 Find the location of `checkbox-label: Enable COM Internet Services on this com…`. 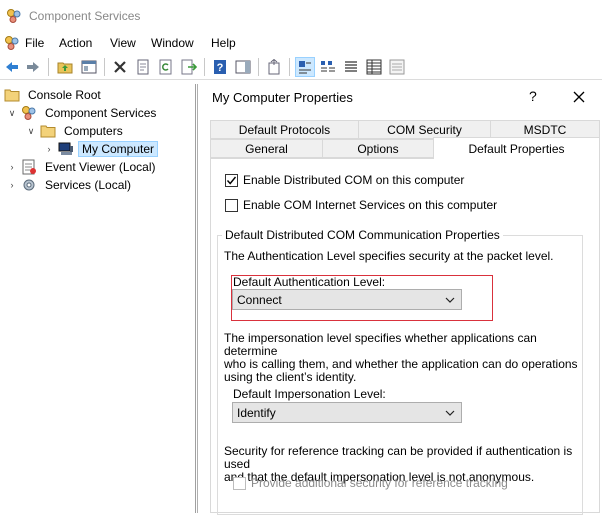

checkbox-label: Enable COM Internet Services on this com… is located at coordinates (370, 205).